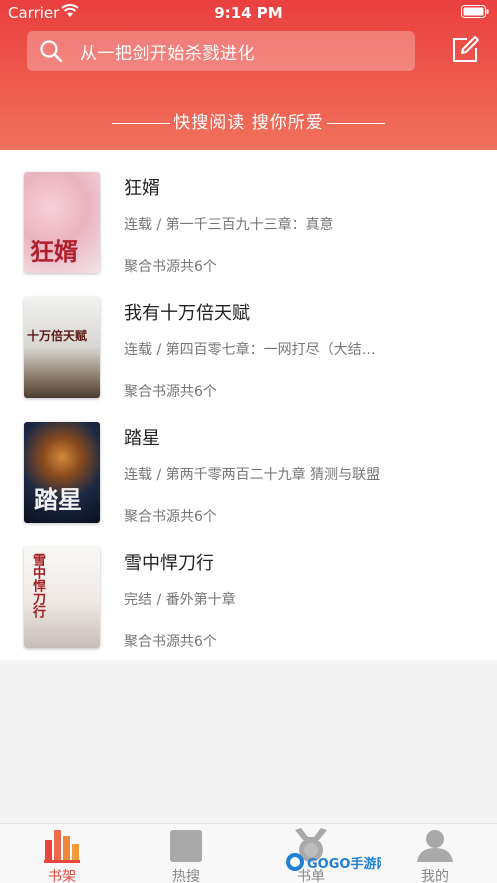  I want to click on status-bar: Carrier 9:14 PM, so click(248, 13).